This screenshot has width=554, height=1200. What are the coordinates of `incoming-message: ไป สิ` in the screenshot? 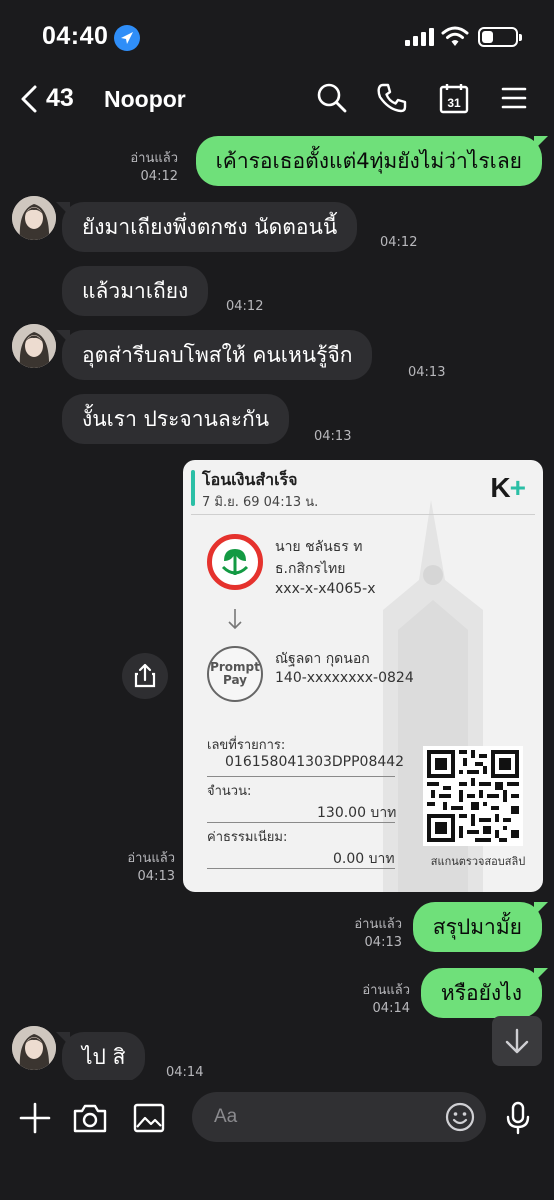 It's located at (101, 1056).